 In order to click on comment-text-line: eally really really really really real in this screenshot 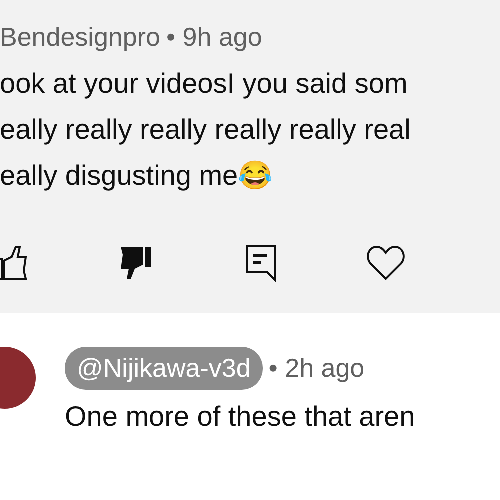, I will do `click(206, 130)`.